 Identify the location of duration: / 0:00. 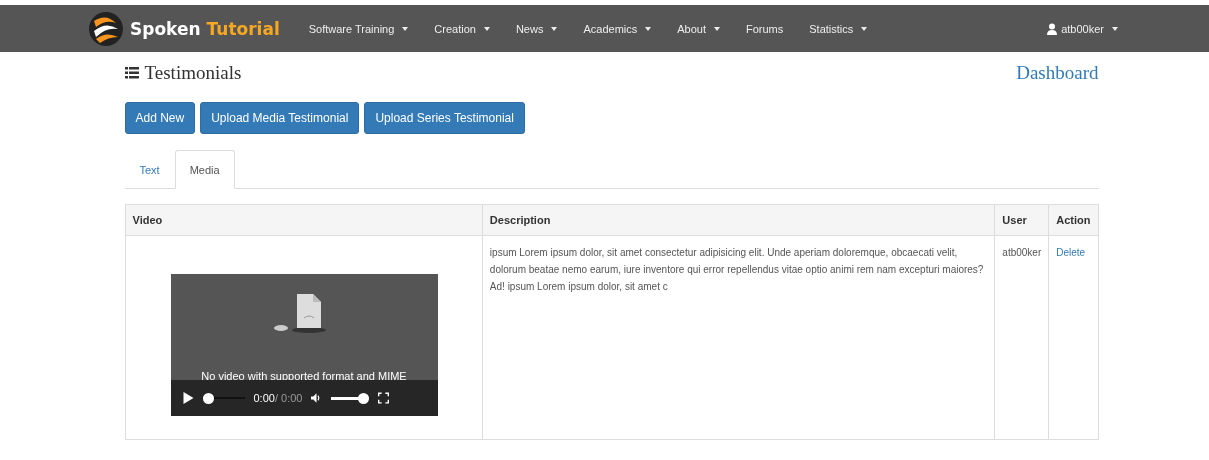
(288, 398).